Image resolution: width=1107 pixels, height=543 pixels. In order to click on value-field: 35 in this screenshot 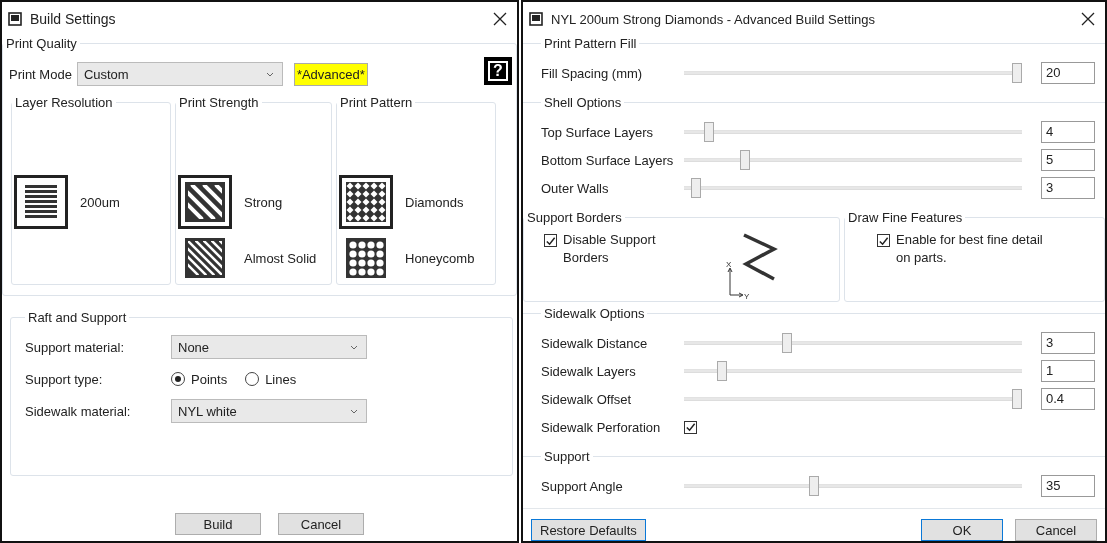, I will do `click(1068, 486)`.